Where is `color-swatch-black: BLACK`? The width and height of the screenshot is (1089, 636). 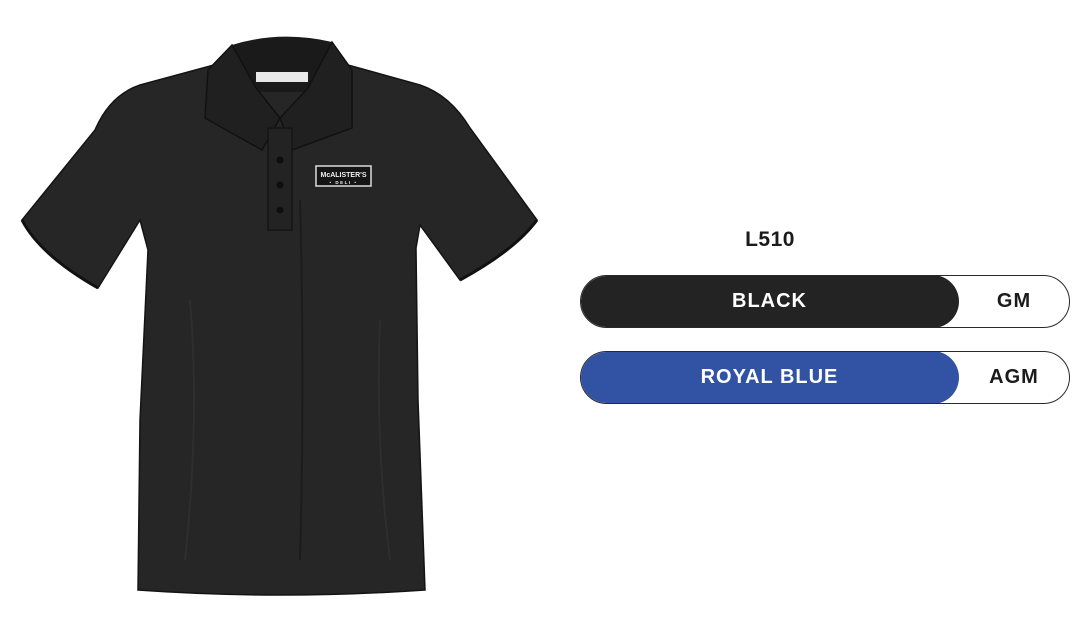
color-swatch-black: BLACK is located at coordinates (770, 301).